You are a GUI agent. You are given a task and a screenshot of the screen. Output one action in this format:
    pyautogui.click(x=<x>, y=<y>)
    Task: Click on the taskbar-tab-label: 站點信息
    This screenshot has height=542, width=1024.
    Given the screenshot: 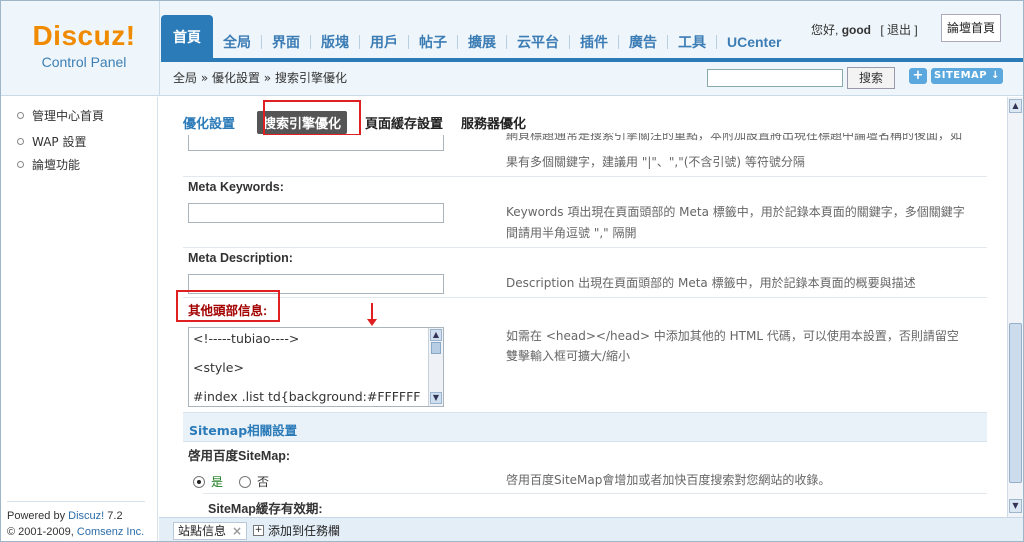 What is the action you would take?
    pyautogui.click(x=202, y=531)
    